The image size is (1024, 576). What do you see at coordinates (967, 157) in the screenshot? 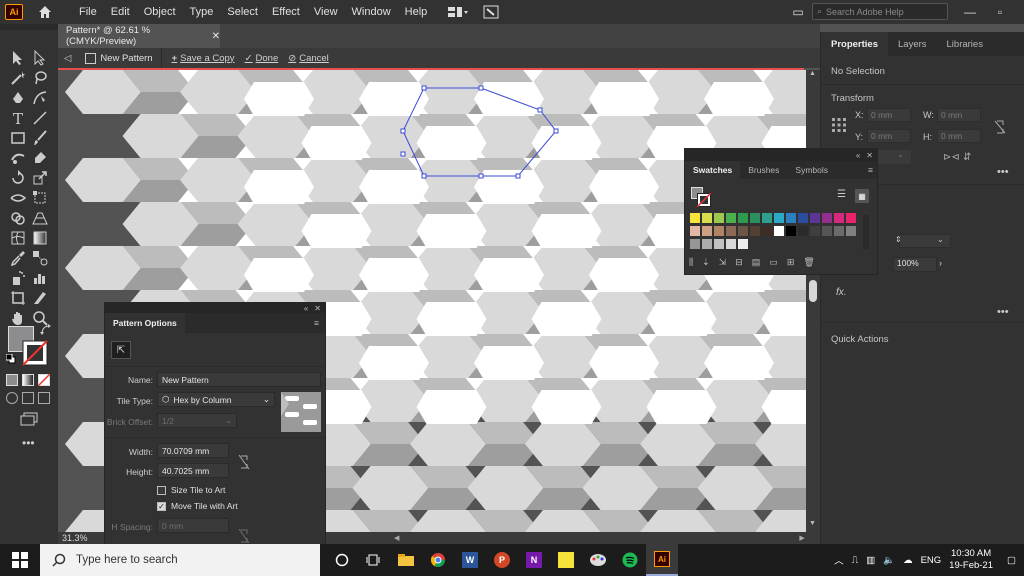
I see `flip-vertical-icon: ⇵` at bounding box center [967, 157].